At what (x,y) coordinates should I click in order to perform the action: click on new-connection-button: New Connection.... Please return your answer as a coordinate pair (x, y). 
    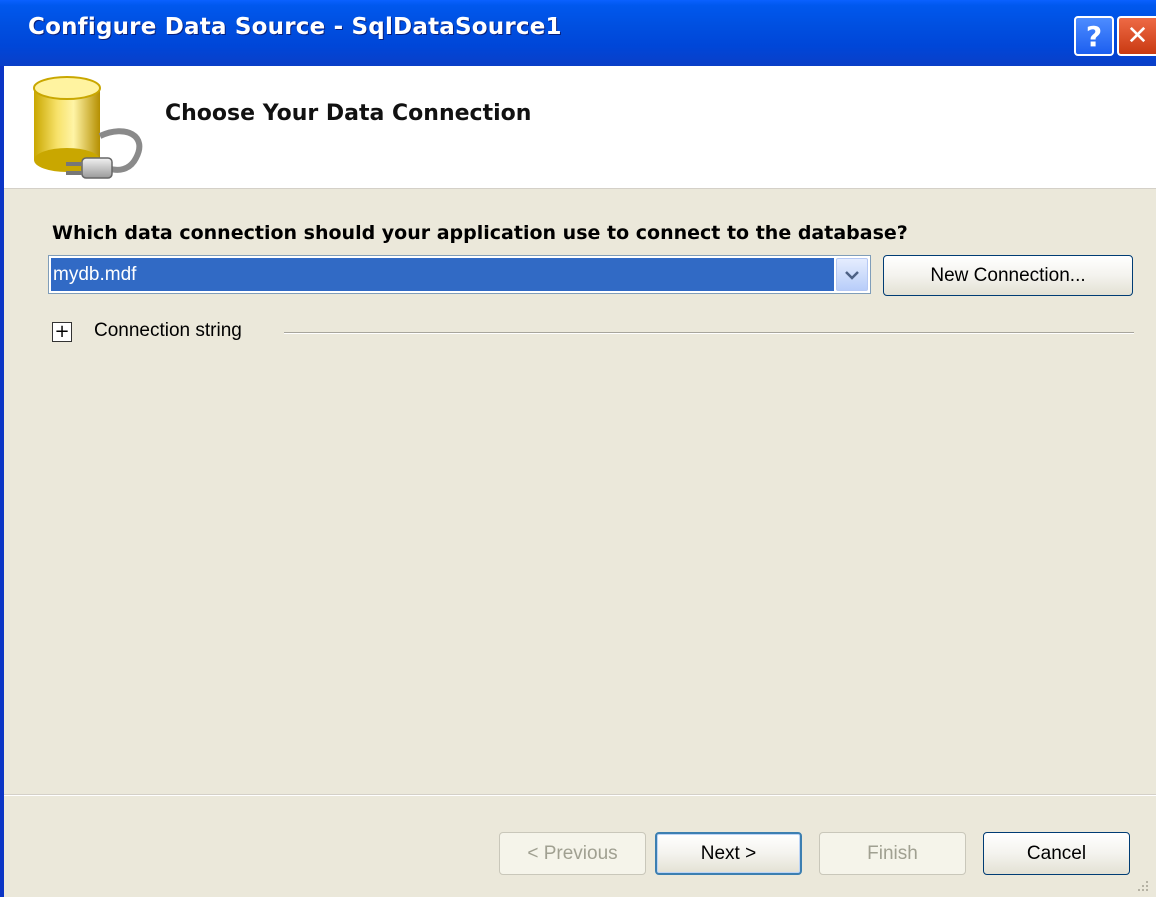
    Looking at the image, I should click on (1008, 275).